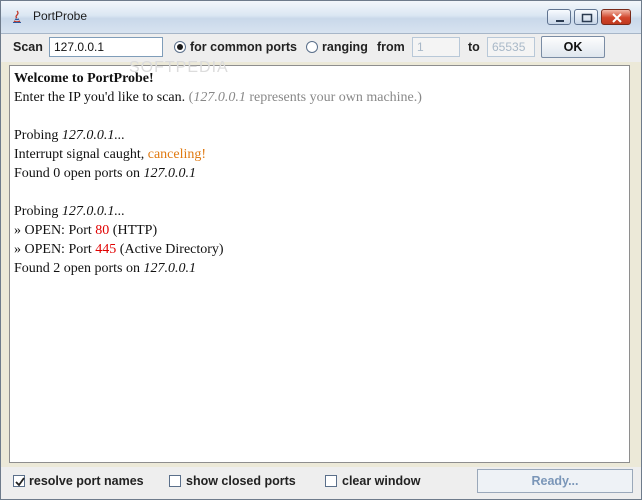 This screenshot has height=500, width=642. Describe the element at coordinates (100, 97) in the screenshot. I see `prompt-prefix: Enter the IP you'd like to scan.` at that location.